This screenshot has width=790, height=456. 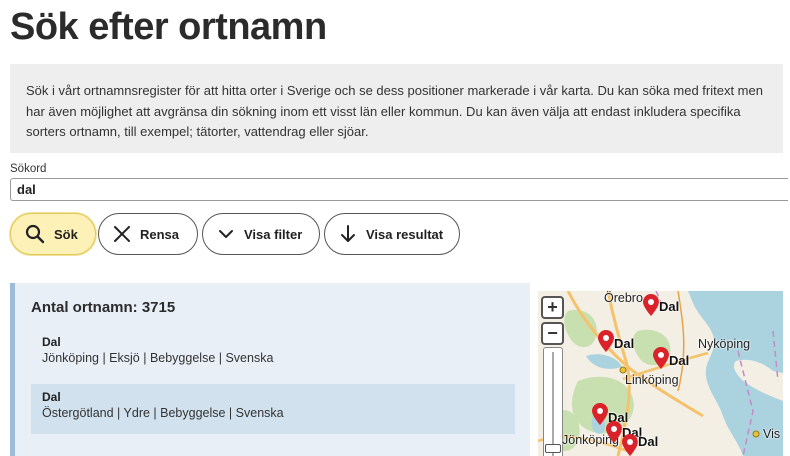 I want to click on show-results-button: Visa resultat, so click(x=392, y=234).